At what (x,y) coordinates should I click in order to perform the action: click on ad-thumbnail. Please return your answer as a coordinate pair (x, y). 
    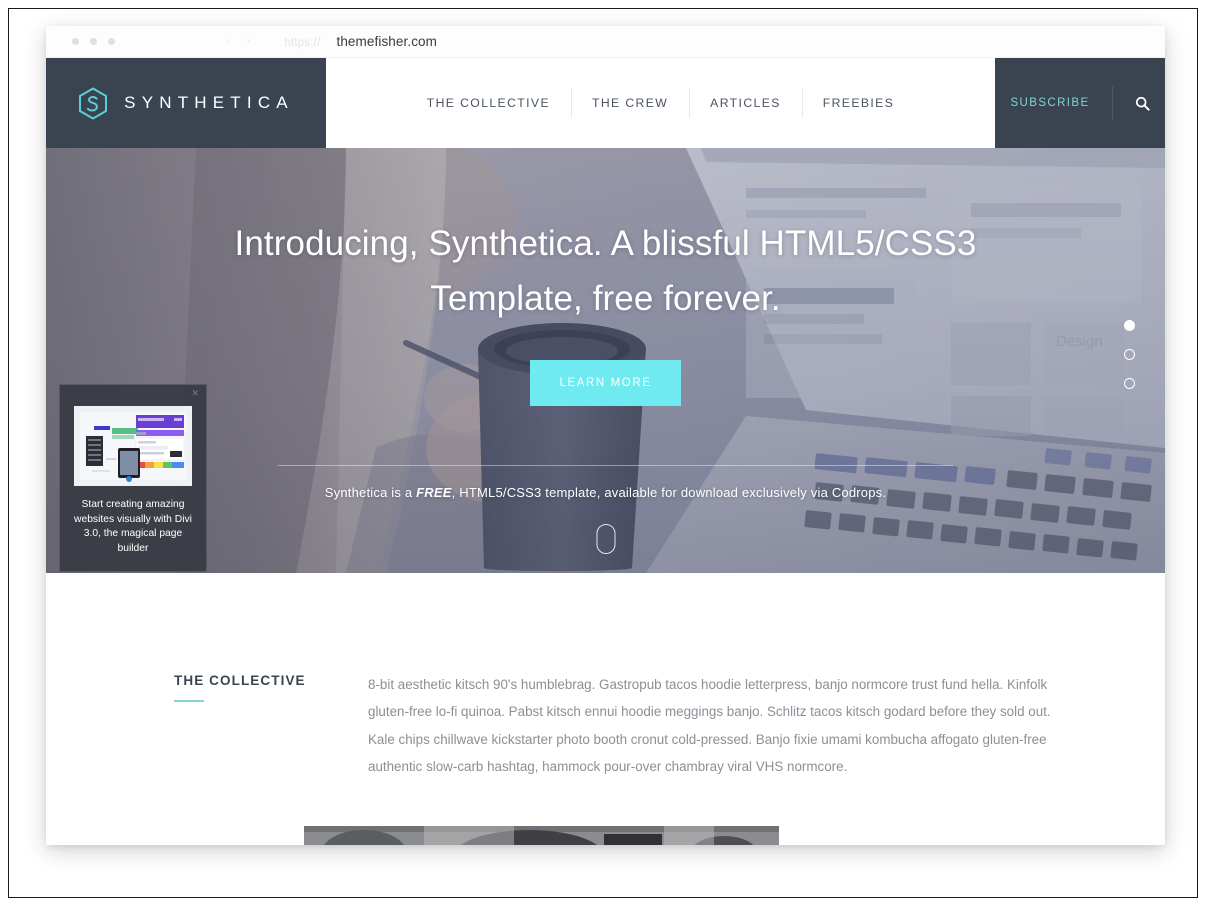
    Looking at the image, I should click on (133, 446).